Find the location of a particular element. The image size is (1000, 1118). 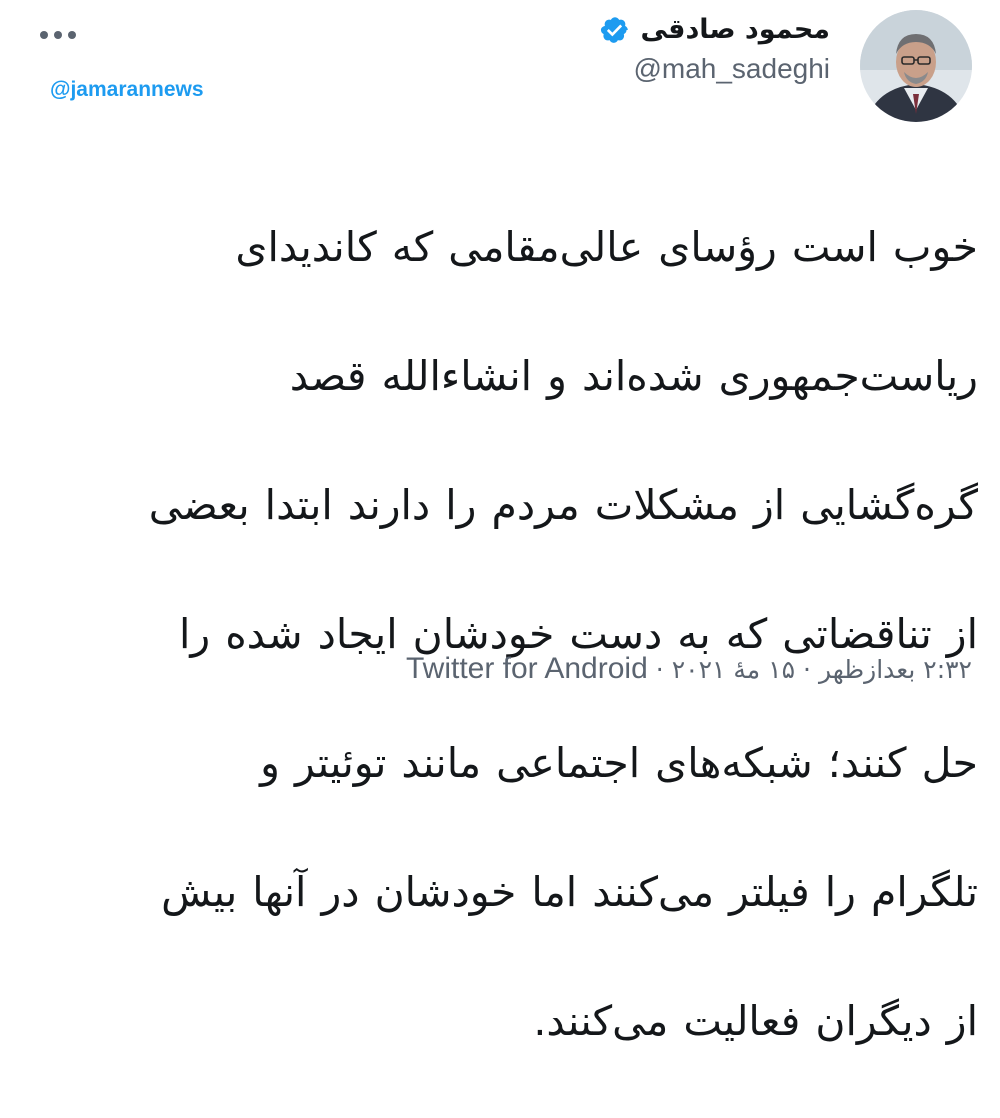

tweet-text-line: حل کنند؛ شبکه‌های اجتماعی مانند توئیتر و is located at coordinates (619, 762).